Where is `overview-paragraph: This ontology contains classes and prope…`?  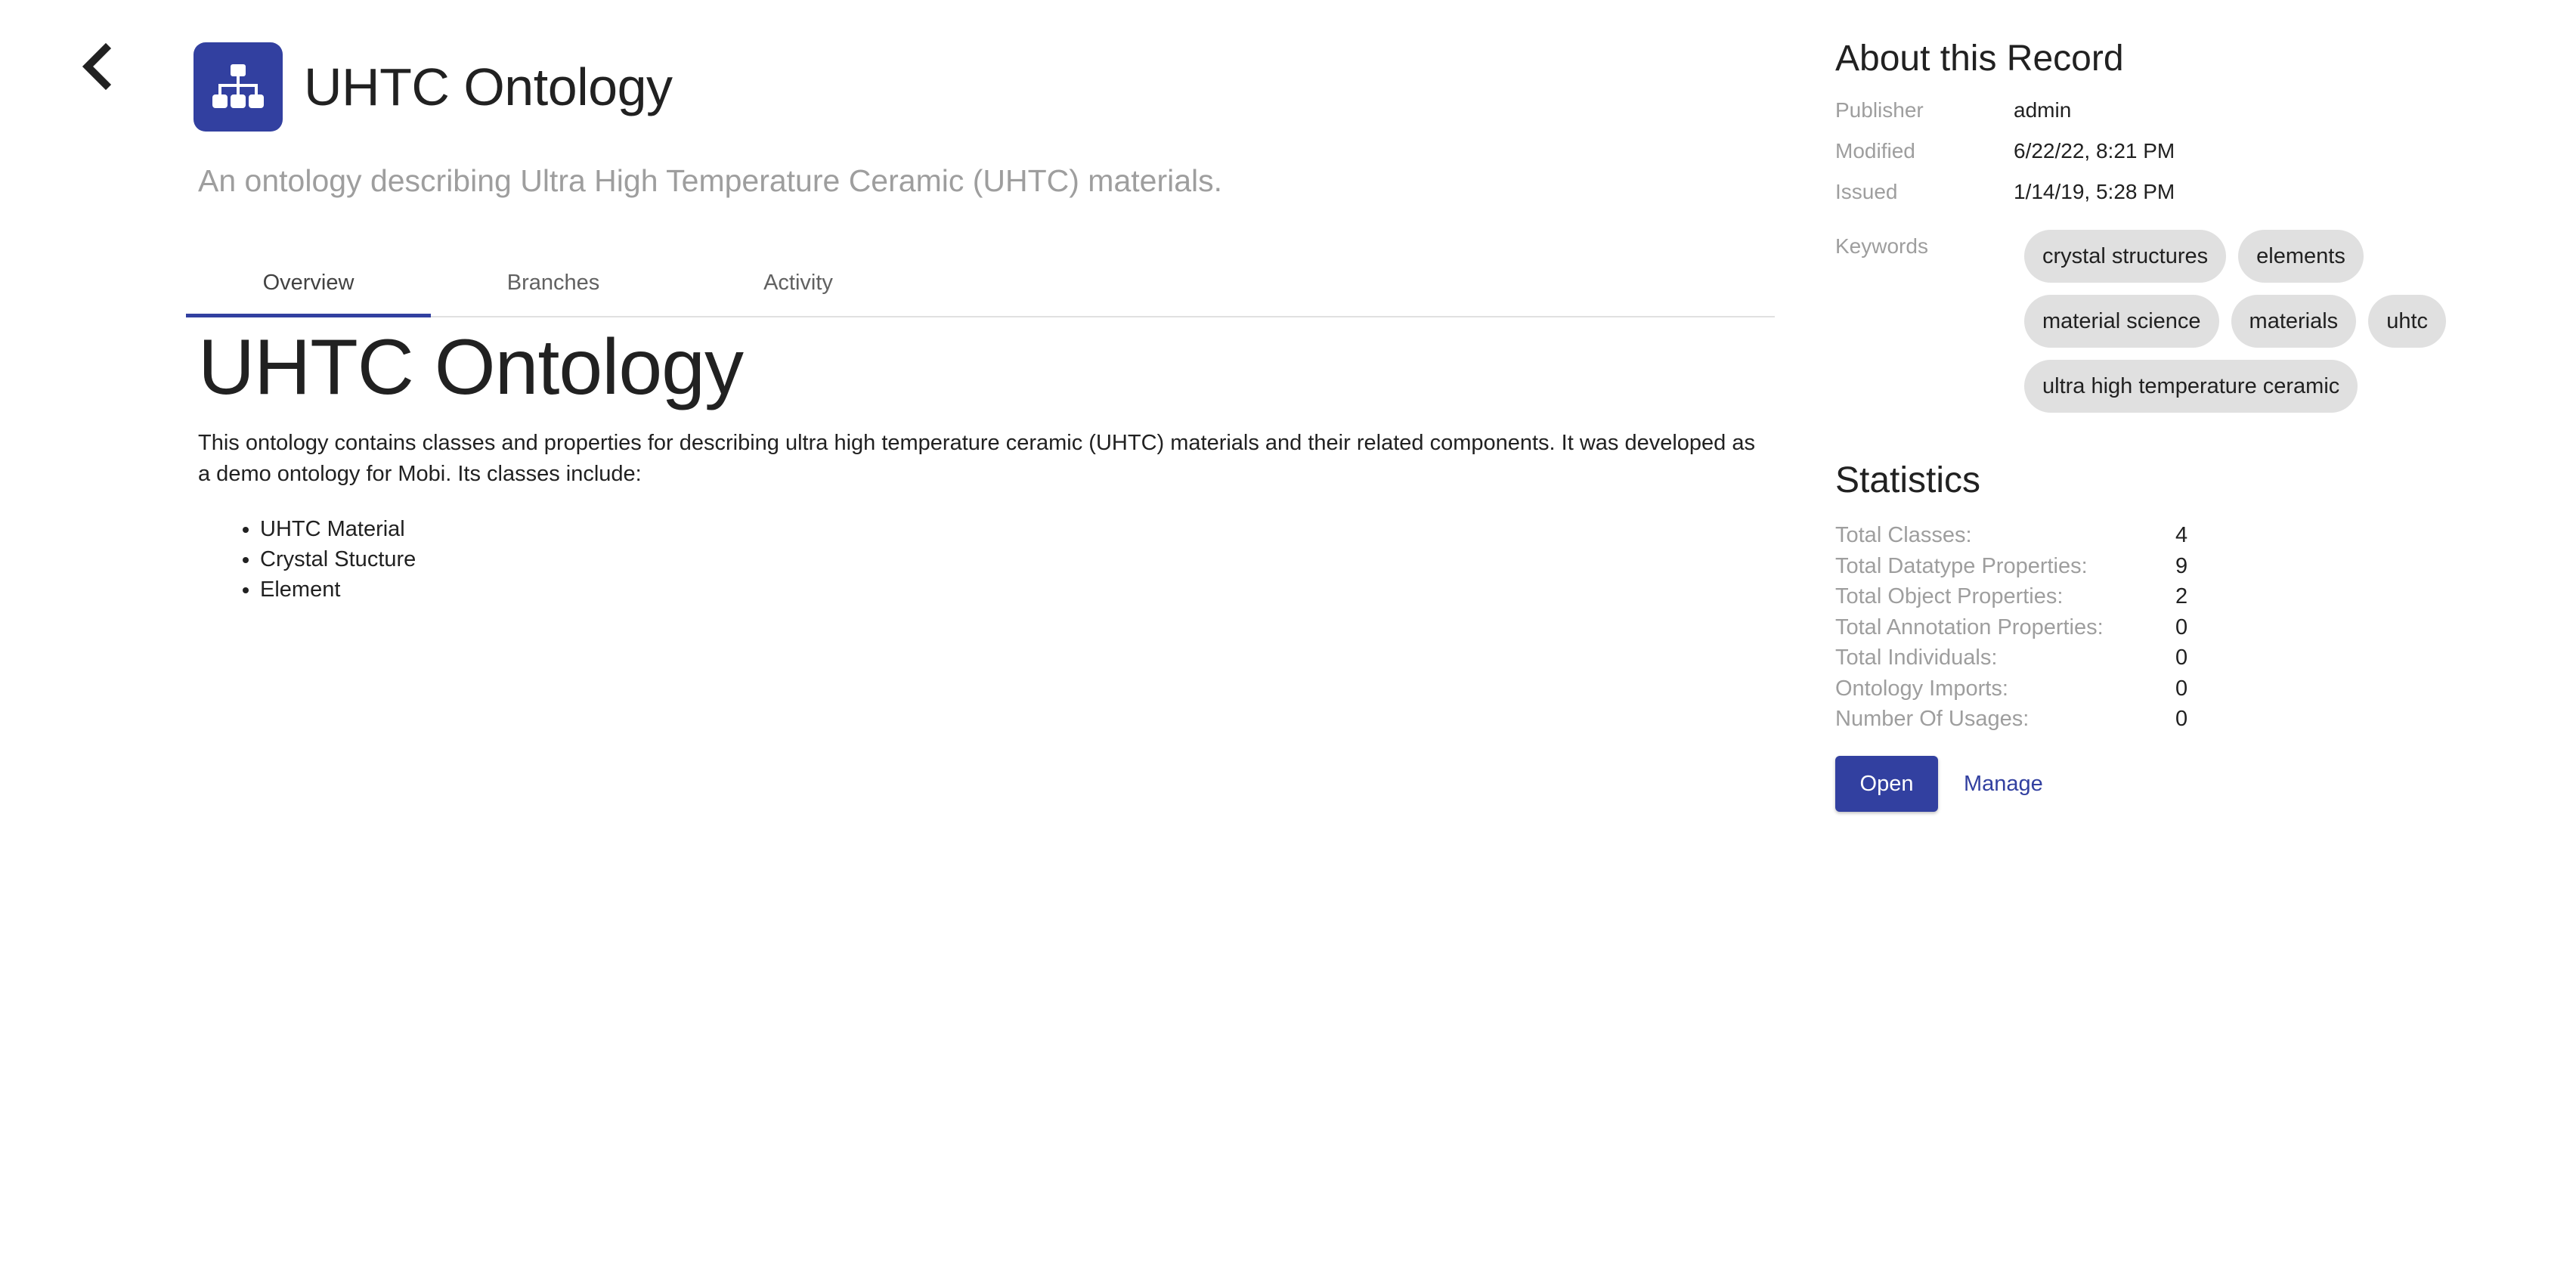 overview-paragraph: This ontology contains classes and prope… is located at coordinates (976, 458).